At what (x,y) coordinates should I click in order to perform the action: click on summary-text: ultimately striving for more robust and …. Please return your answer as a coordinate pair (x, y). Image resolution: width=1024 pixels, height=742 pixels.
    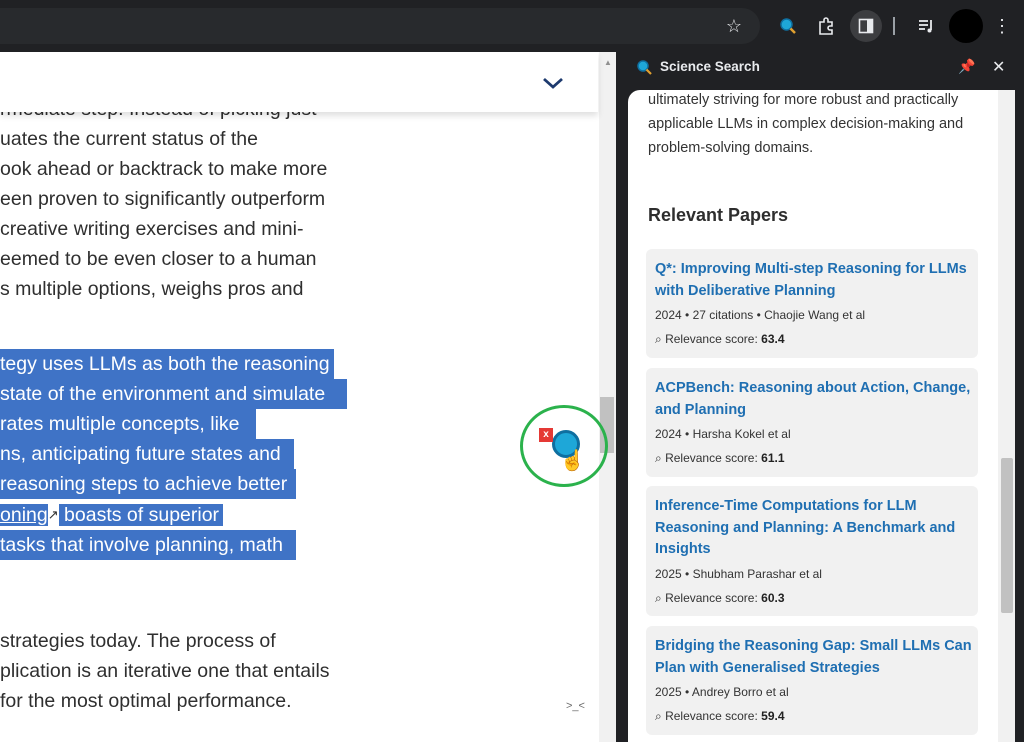
    Looking at the image, I should click on (806, 124).